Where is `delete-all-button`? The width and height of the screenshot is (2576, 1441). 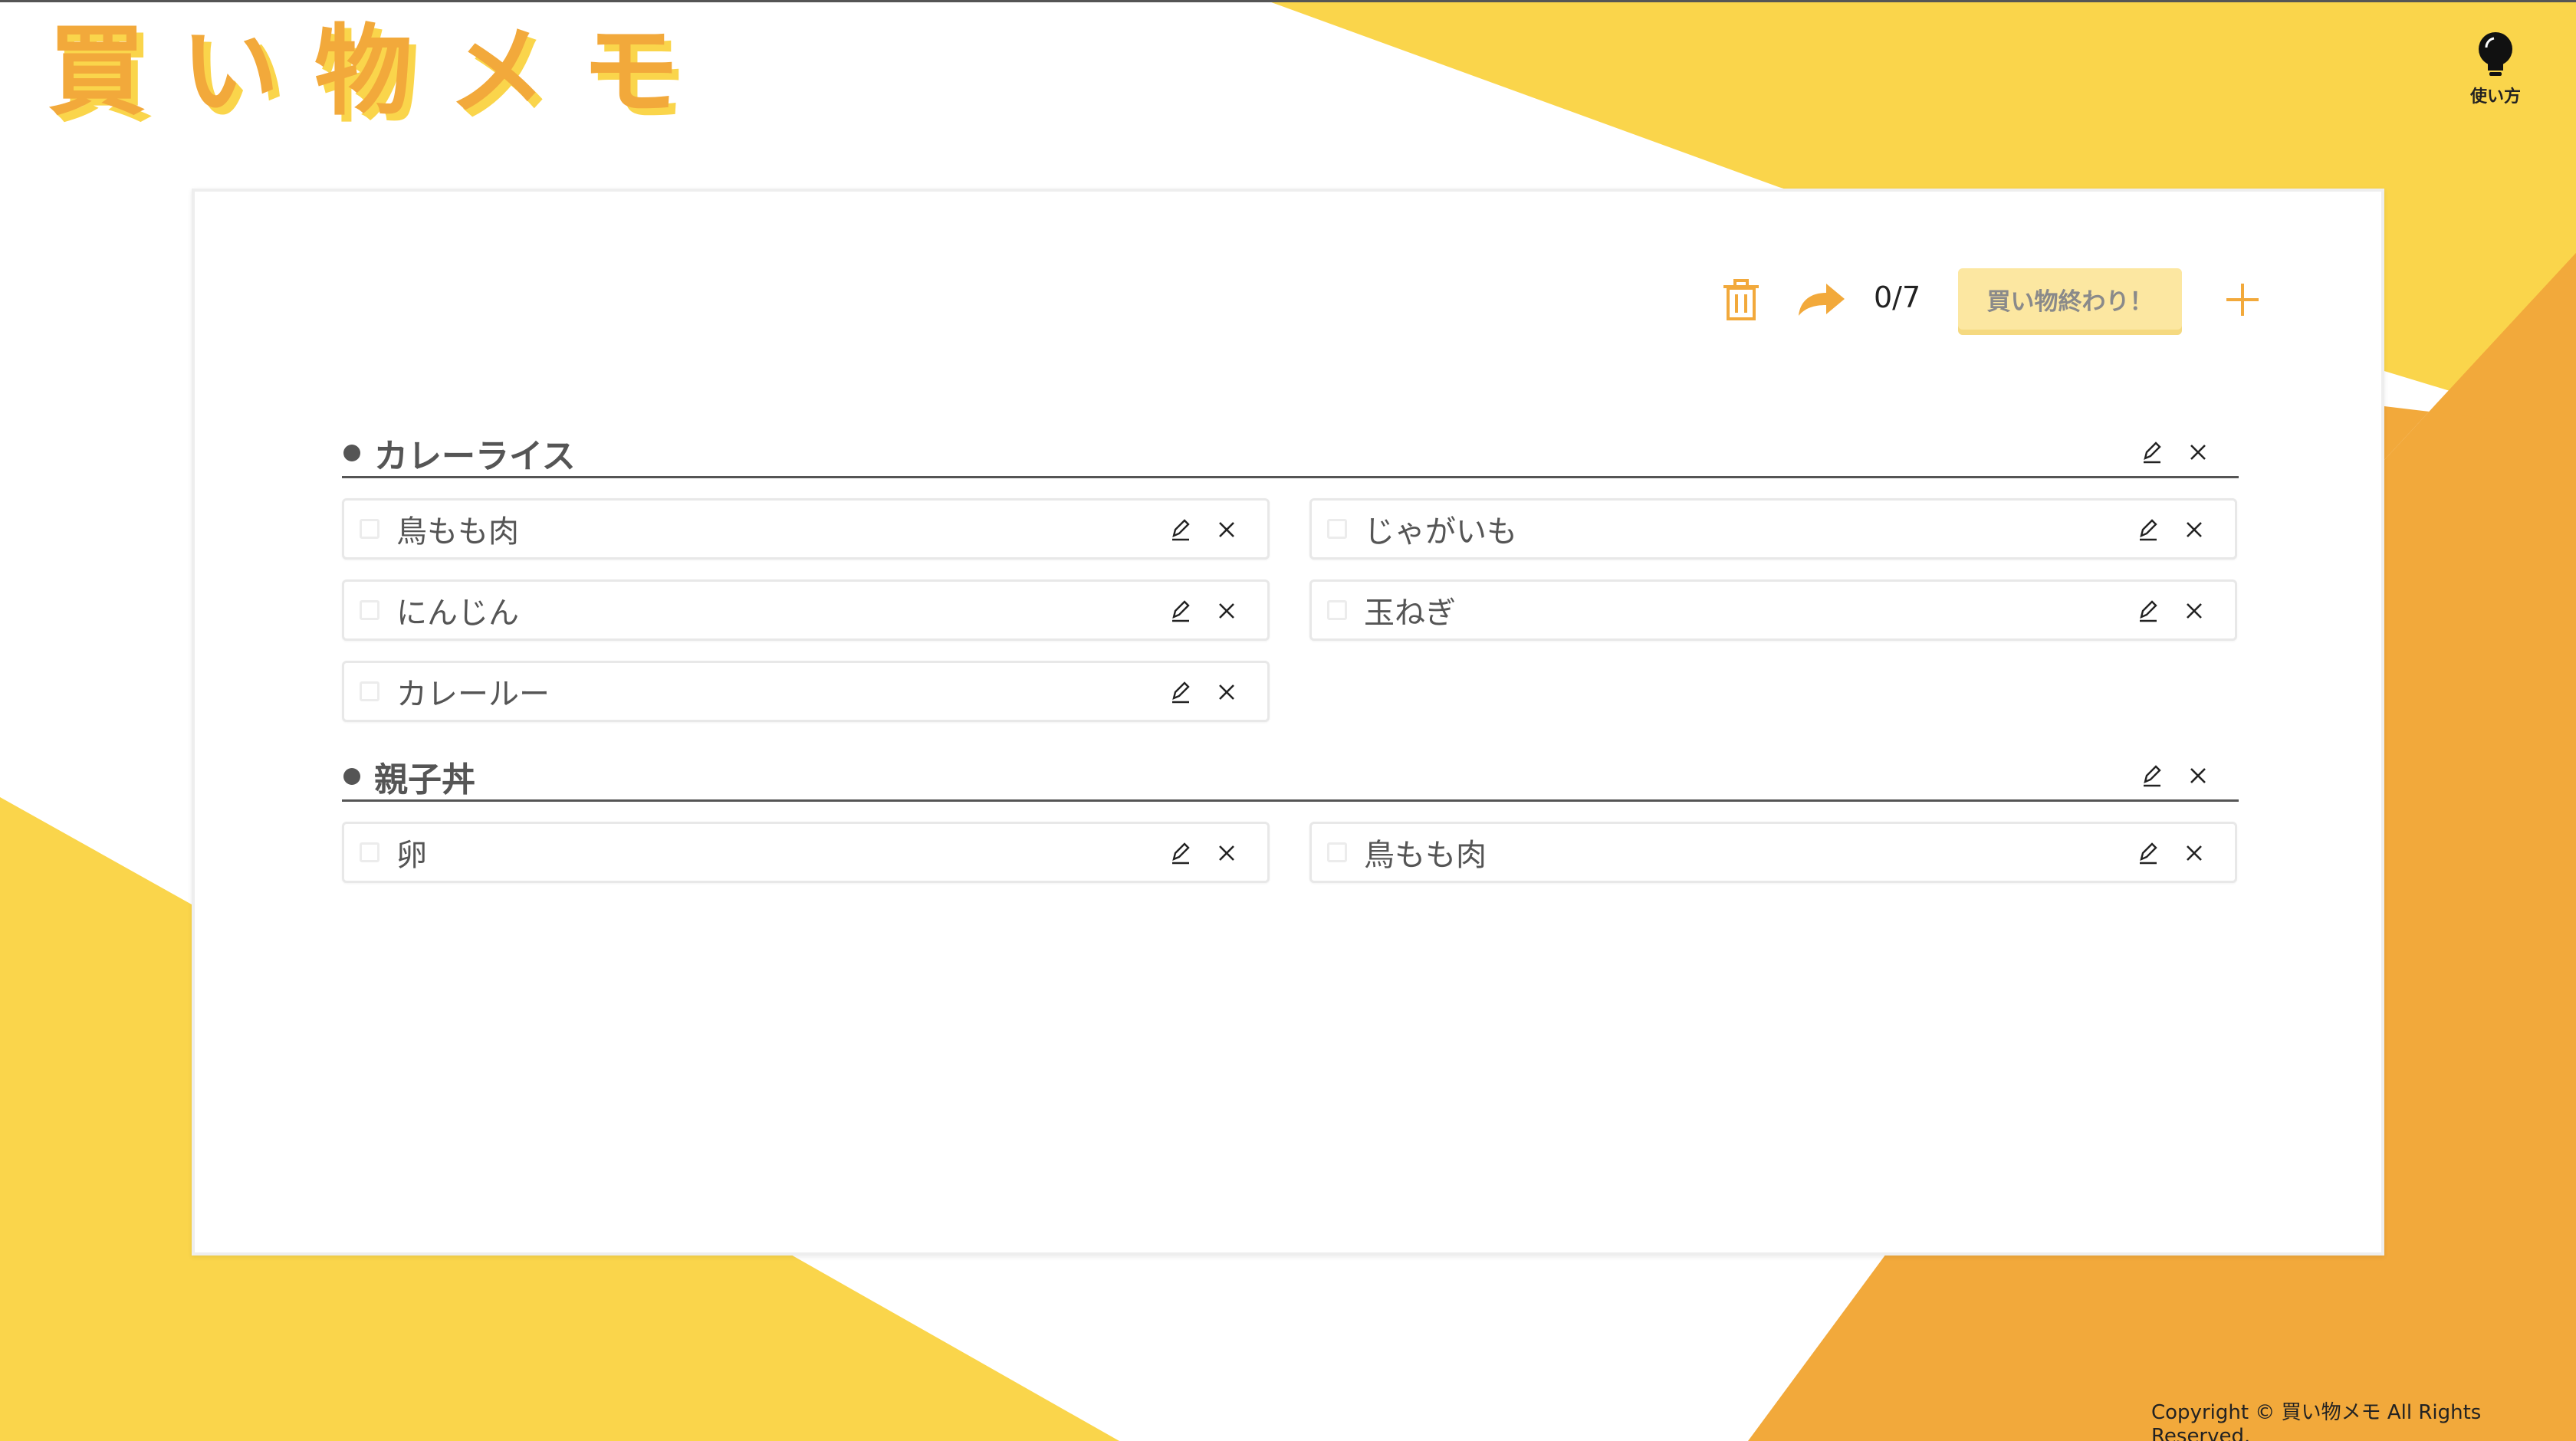 delete-all-button is located at coordinates (1741, 299).